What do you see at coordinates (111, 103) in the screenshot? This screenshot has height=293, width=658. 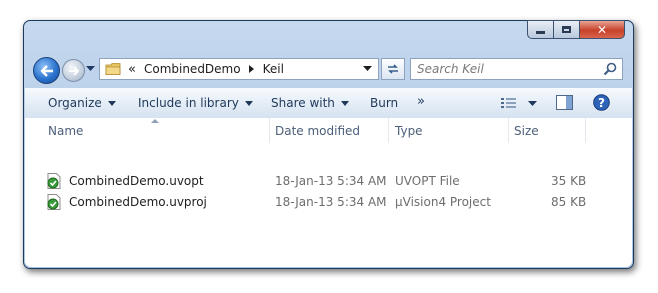 I see `organize-chevron-down-icon` at bounding box center [111, 103].